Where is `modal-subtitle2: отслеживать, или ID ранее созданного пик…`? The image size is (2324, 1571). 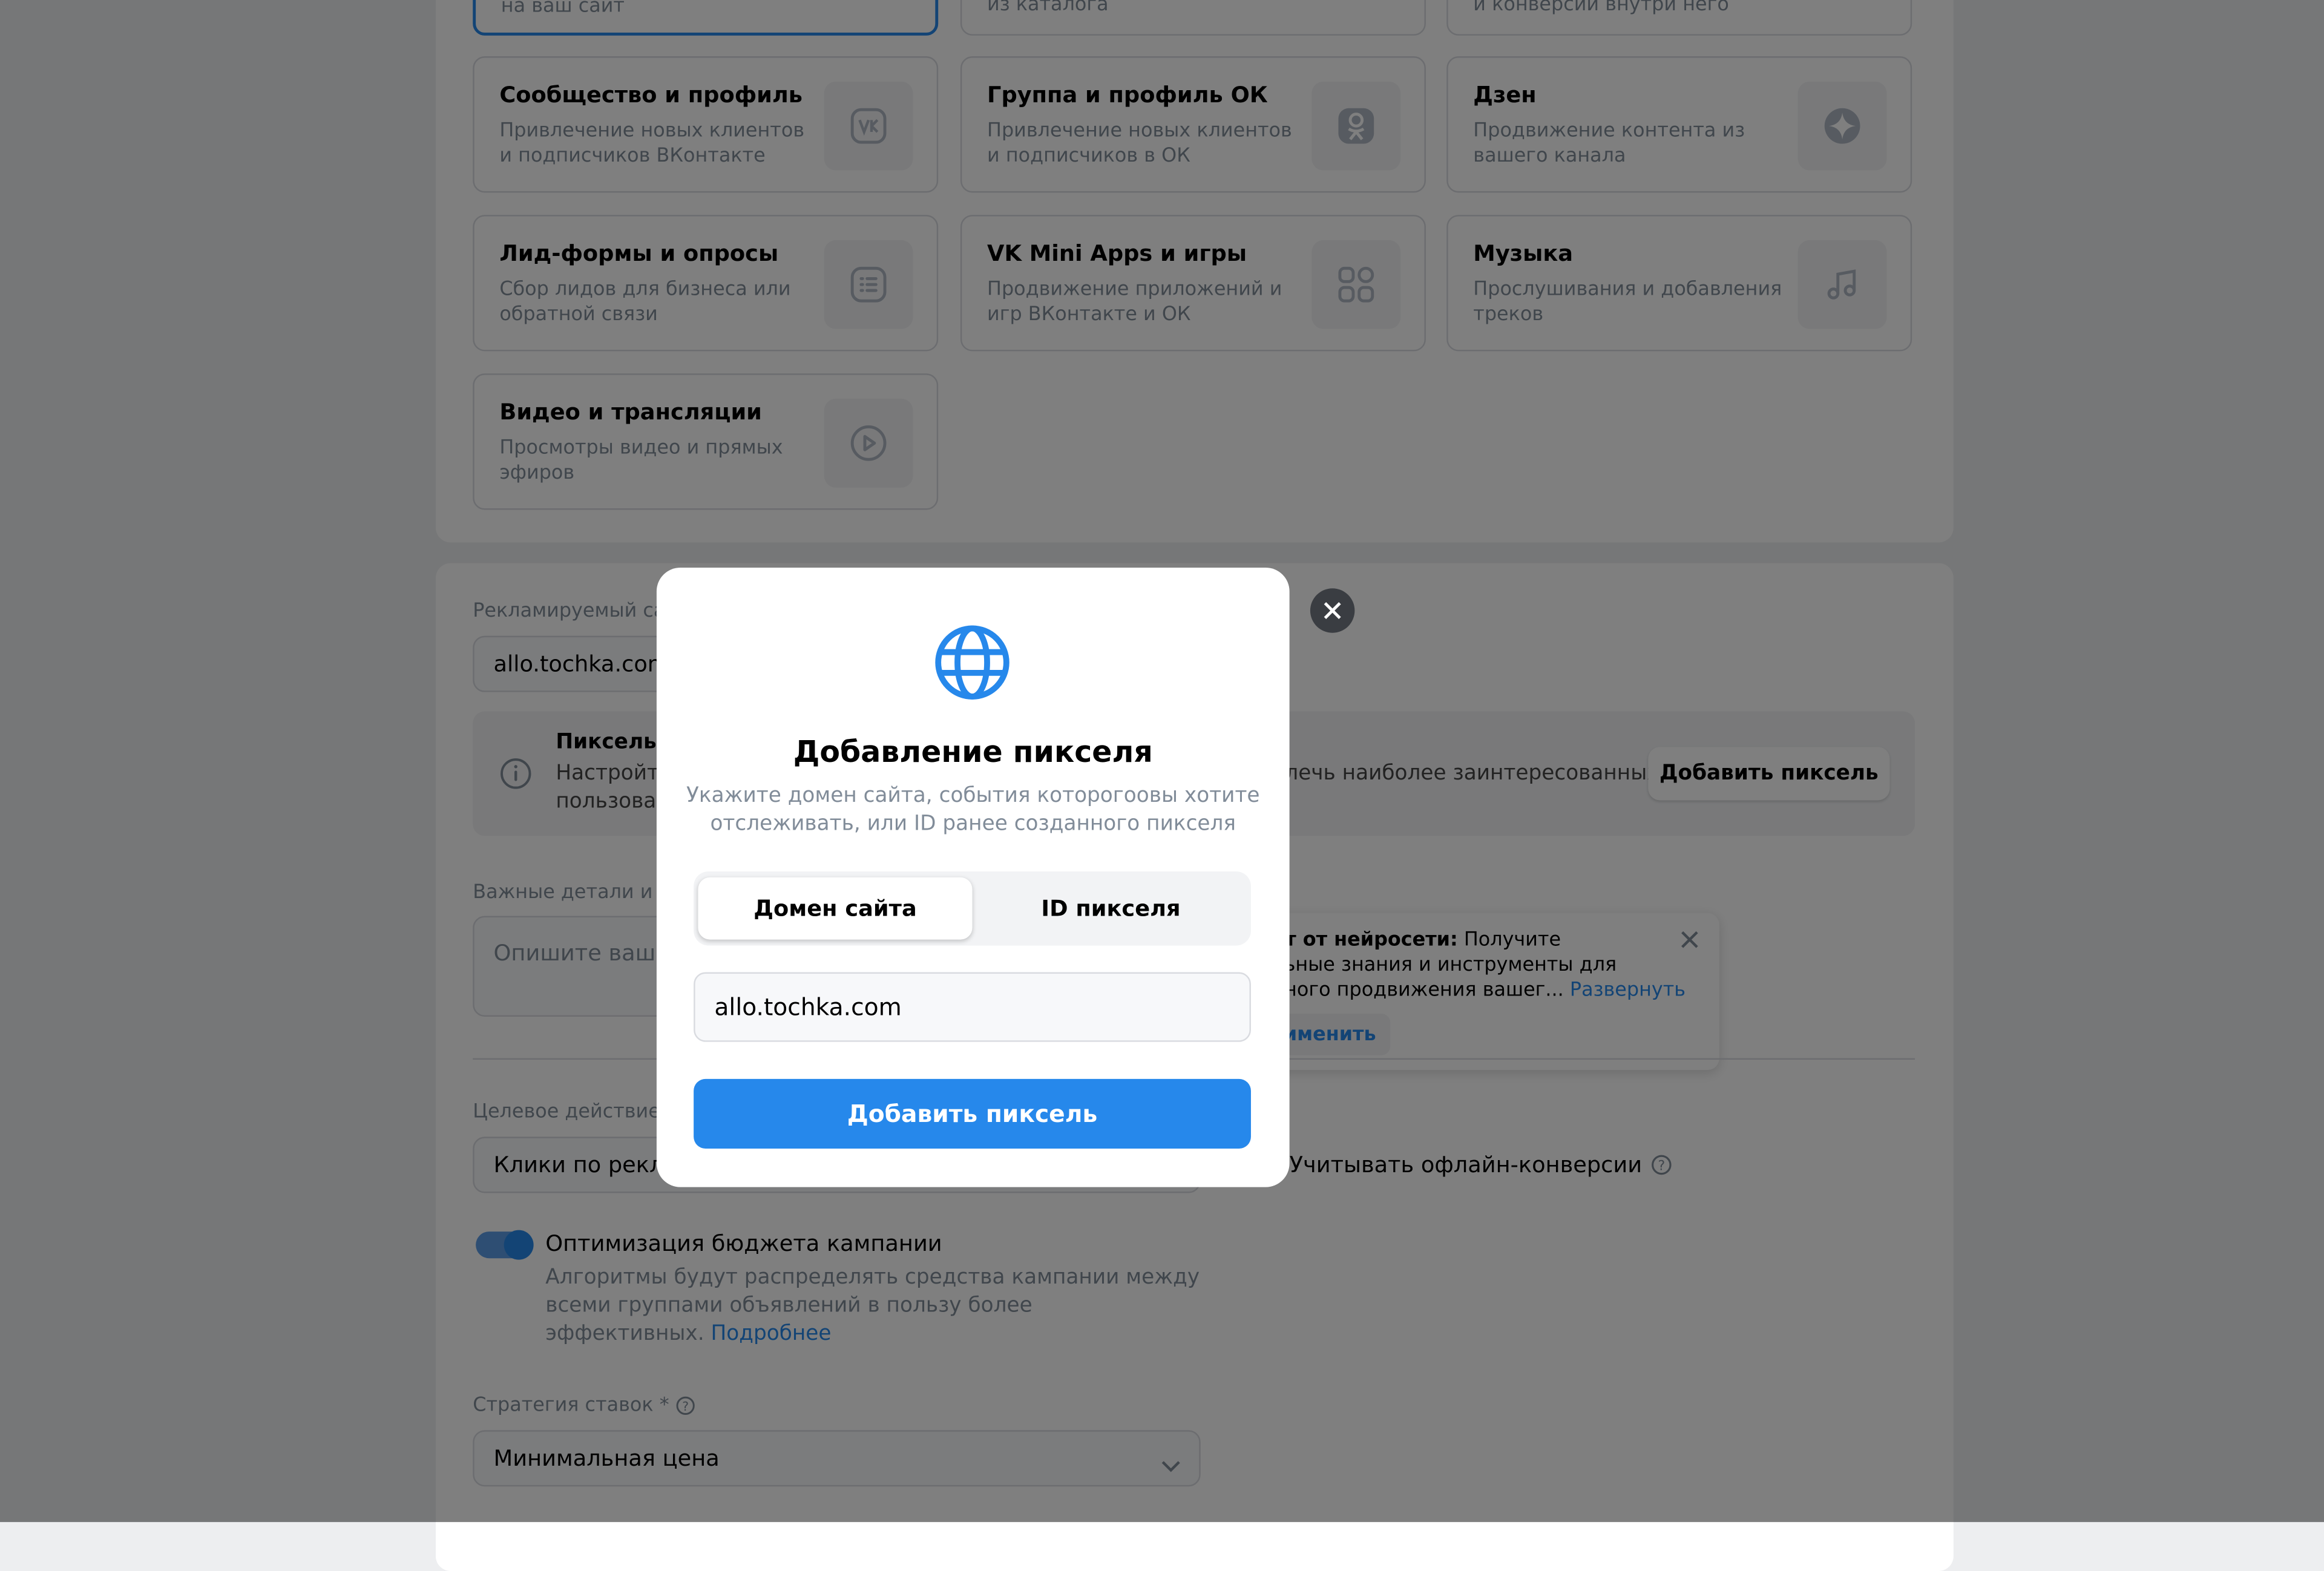
modal-subtitle2: отслеживать, или ID ранее созданного пик… is located at coordinates (973, 824).